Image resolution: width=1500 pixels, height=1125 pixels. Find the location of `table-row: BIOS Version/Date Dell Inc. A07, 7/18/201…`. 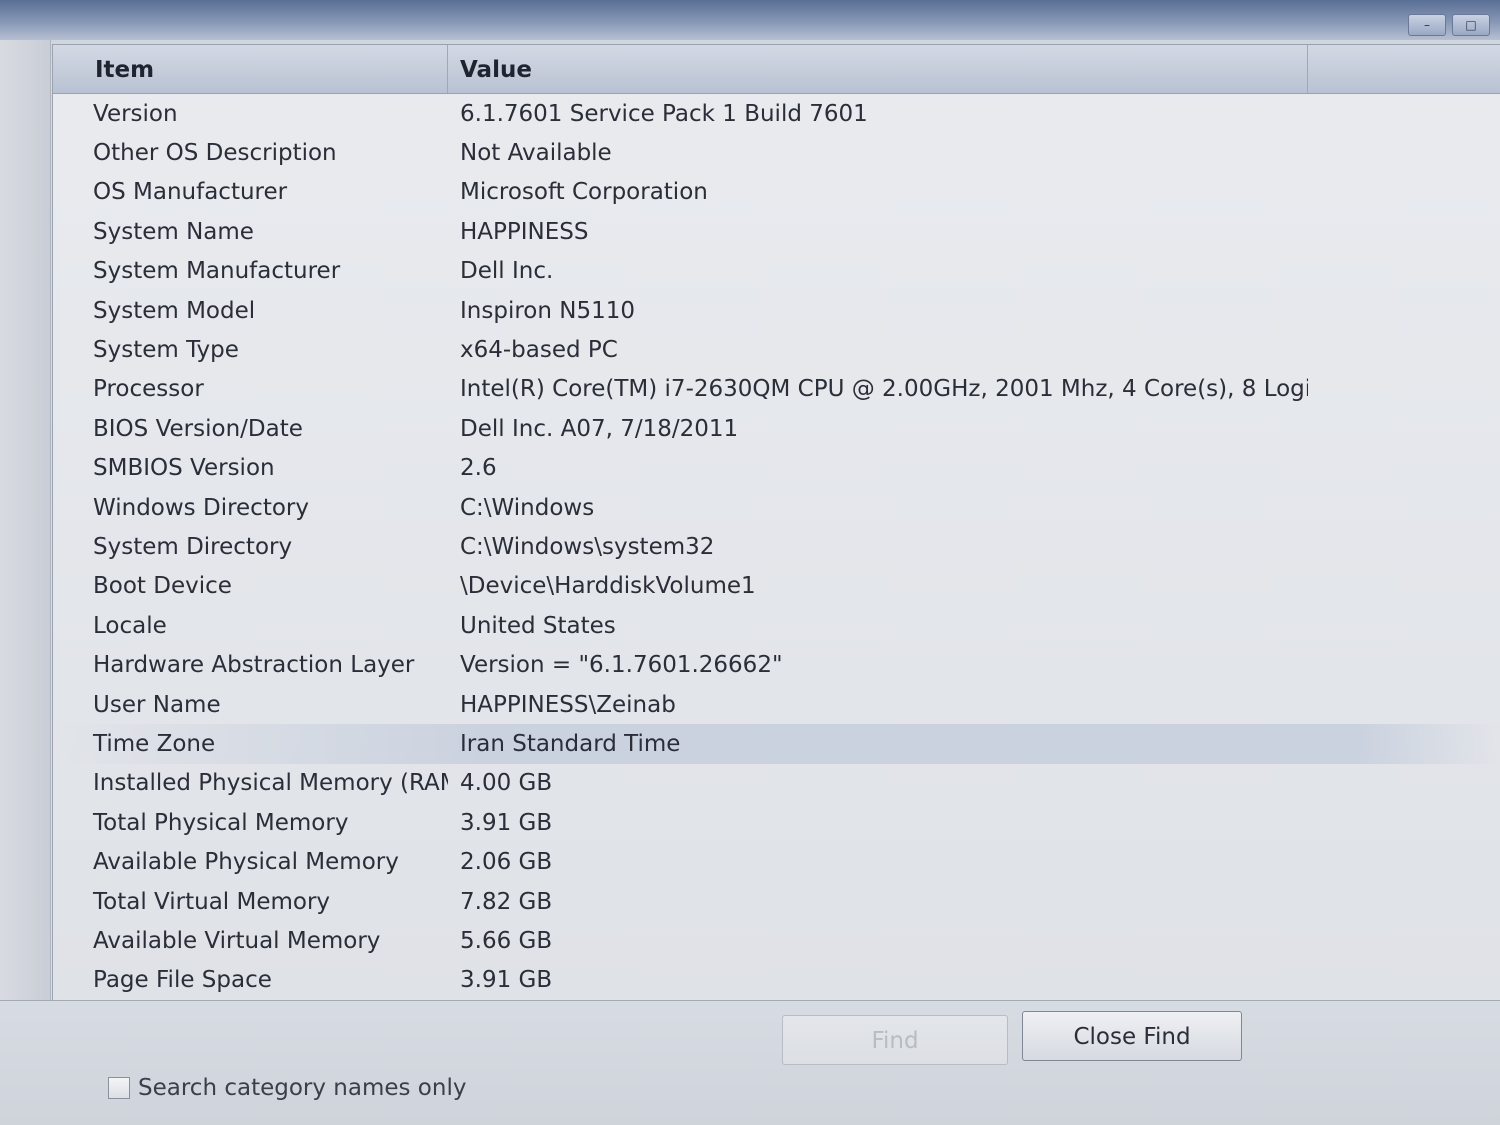

table-row: BIOS Version/Date Dell Inc. A07, 7/18/201… is located at coordinates (776, 428).